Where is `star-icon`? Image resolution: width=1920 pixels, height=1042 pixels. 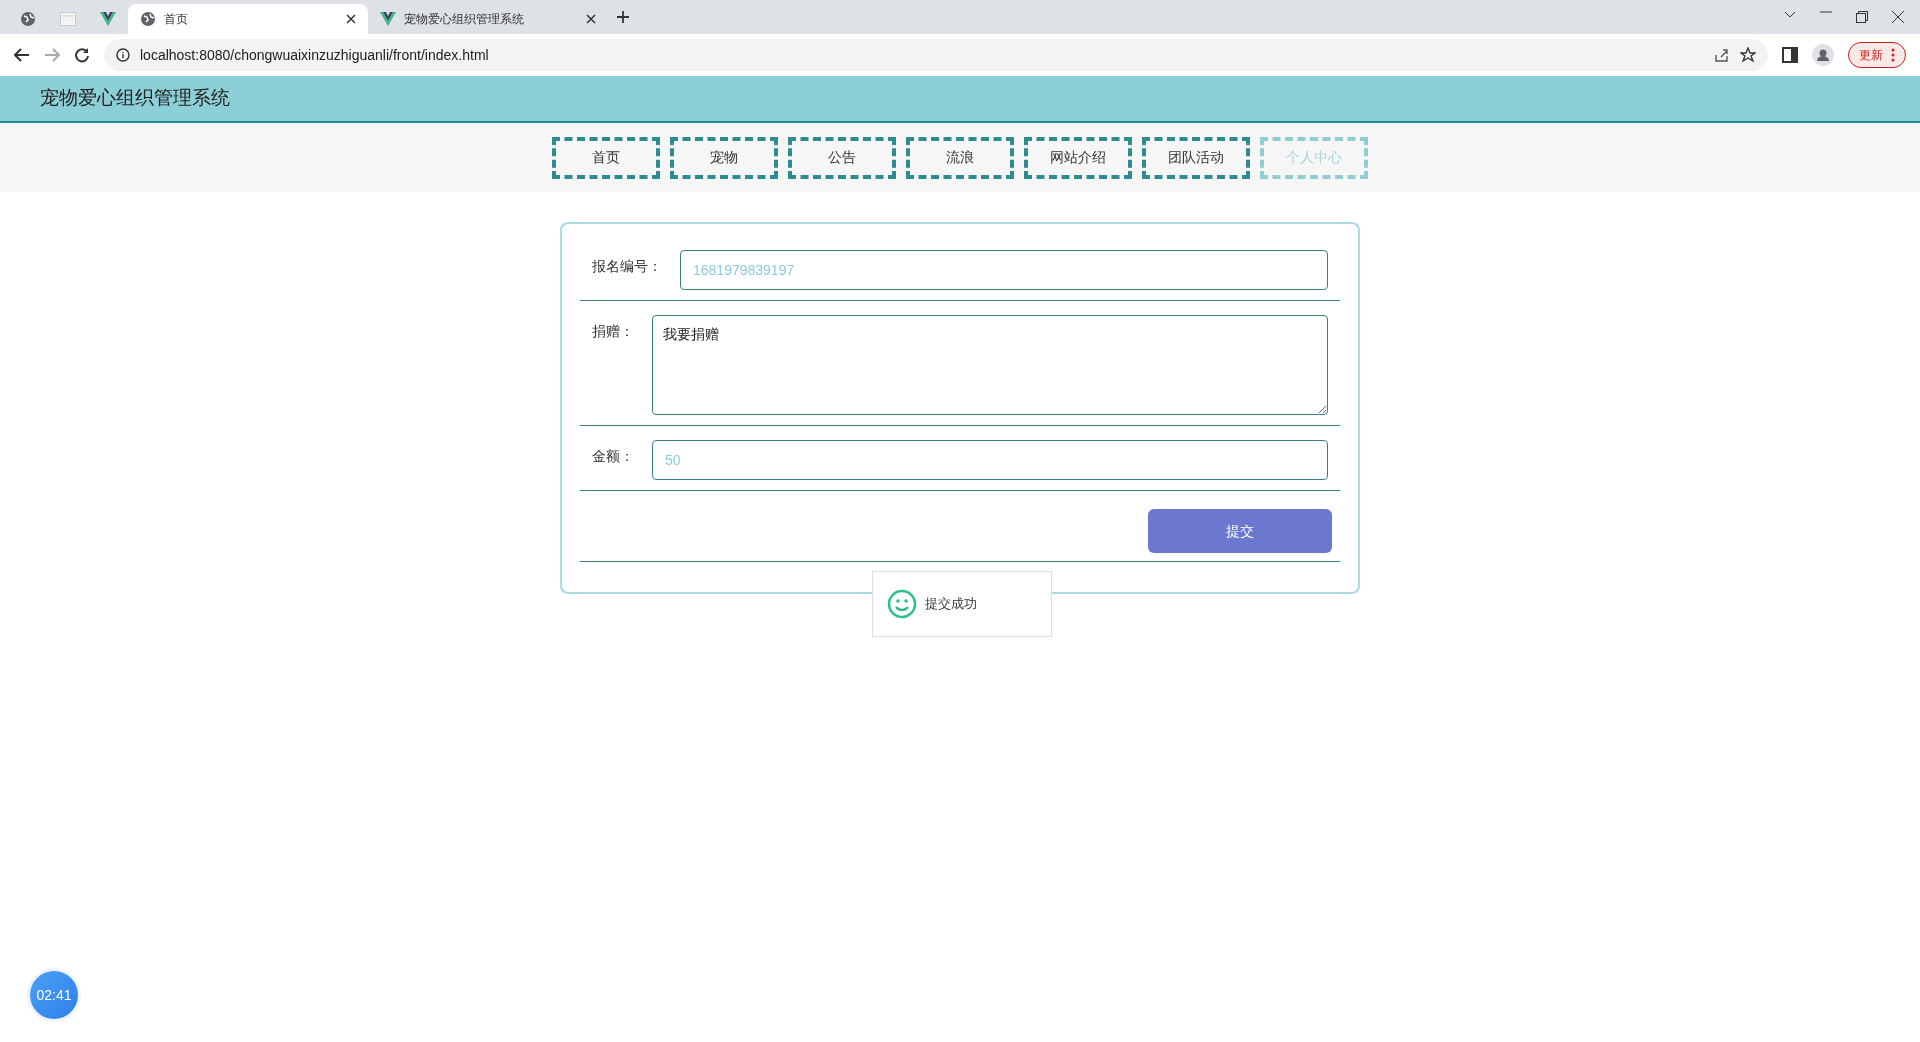
star-icon is located at coordinates (1748, 55).